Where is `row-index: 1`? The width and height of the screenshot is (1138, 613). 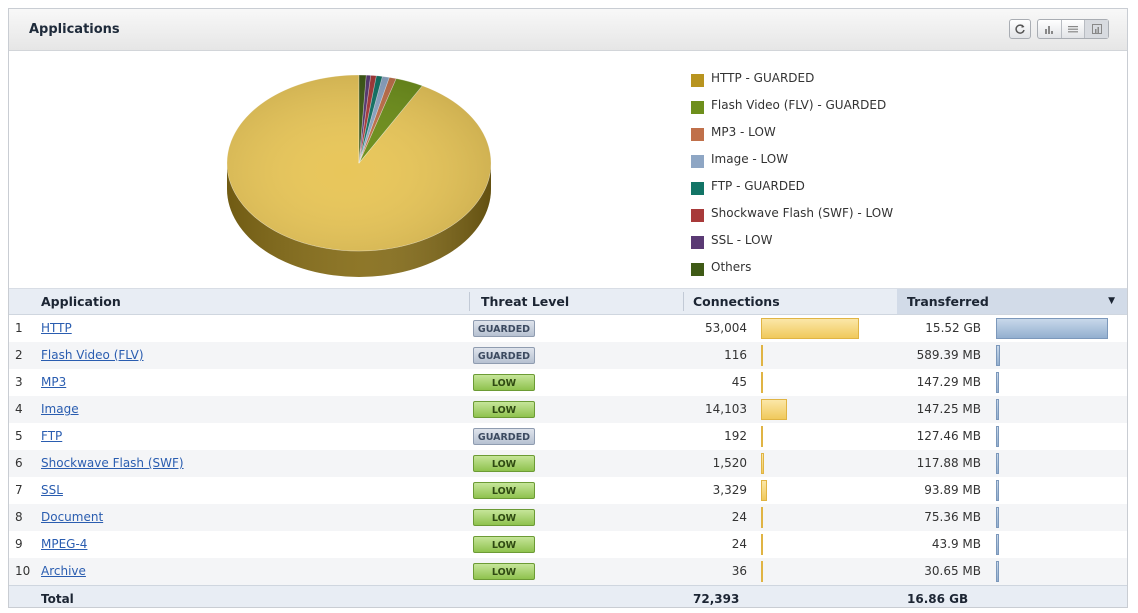 row-index: 1 is located at coordinates (19, 328).